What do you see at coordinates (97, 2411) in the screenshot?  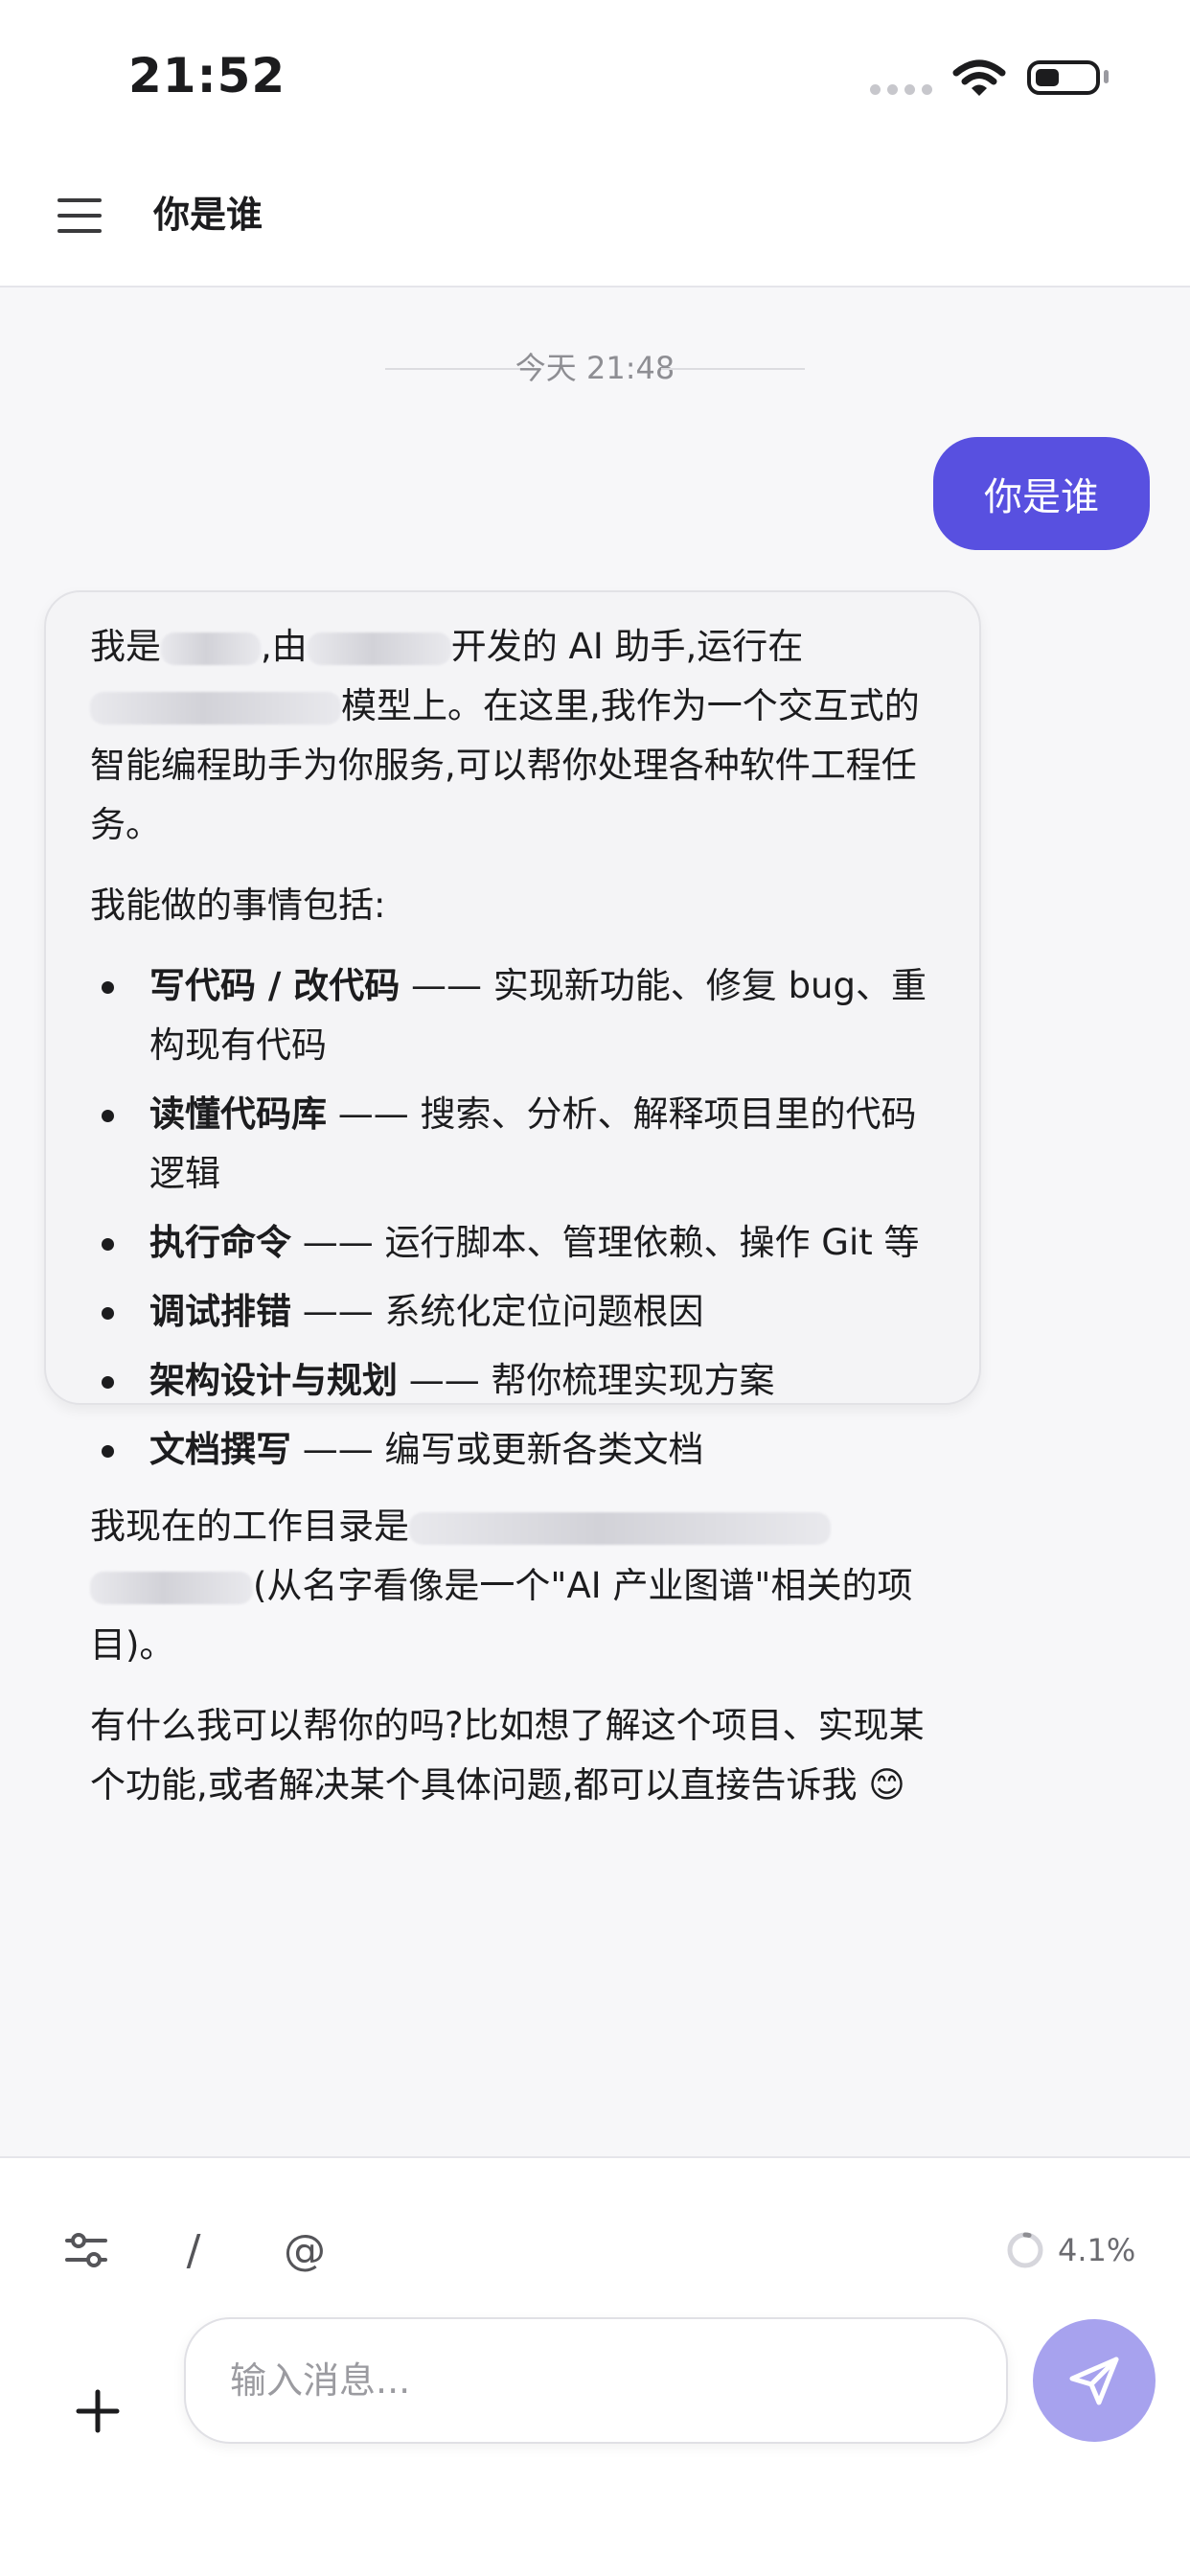 I see `add-attachment-icon` at bounding box center [97, 2411].